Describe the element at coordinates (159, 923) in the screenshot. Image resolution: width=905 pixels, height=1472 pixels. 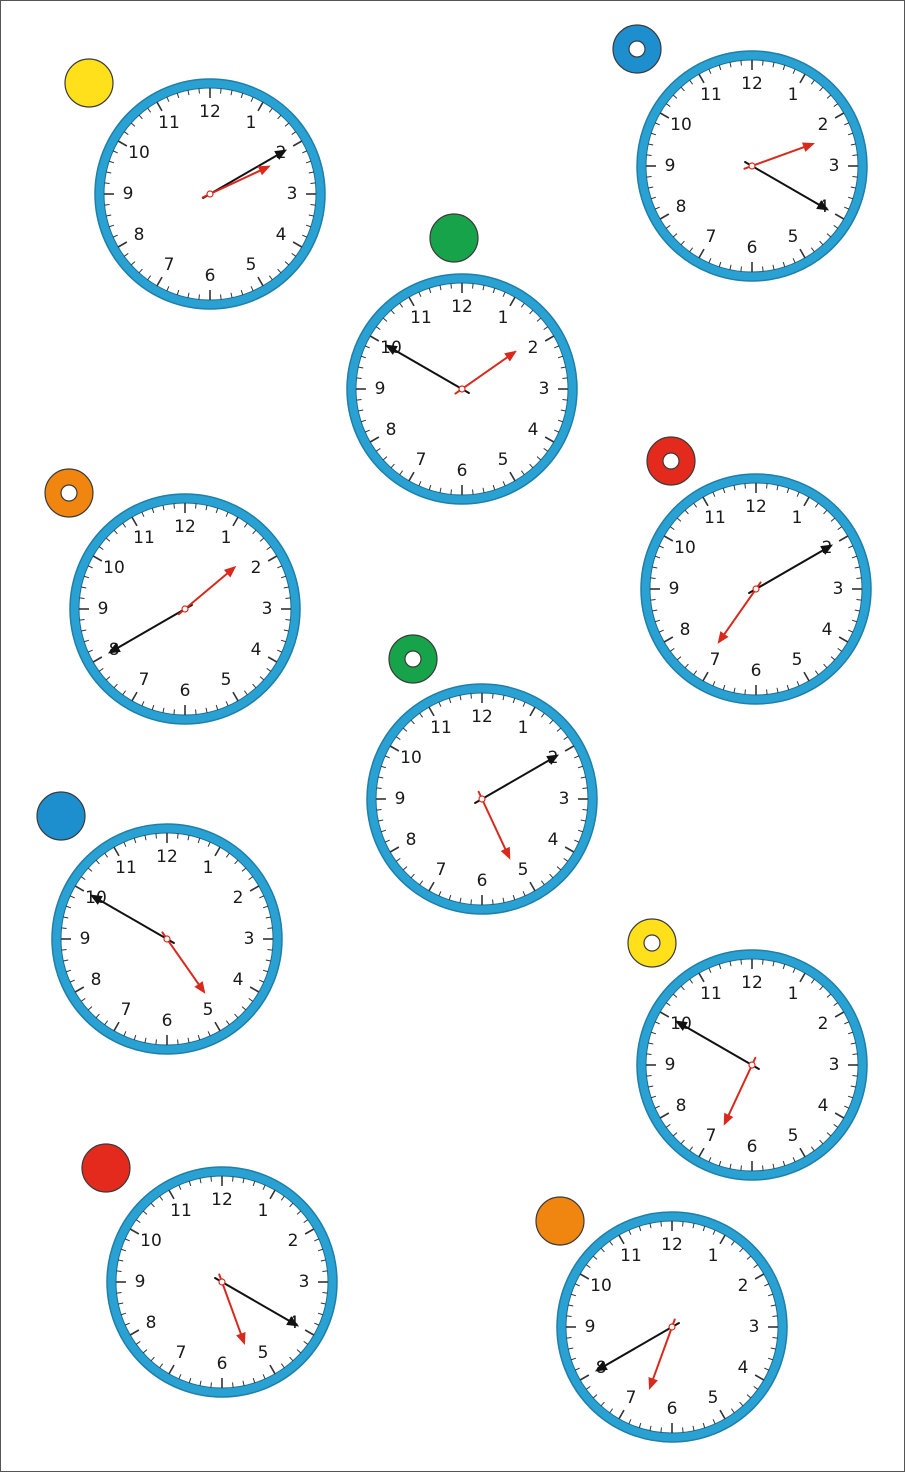
I see `clock-7: 121234567891011` at that location.